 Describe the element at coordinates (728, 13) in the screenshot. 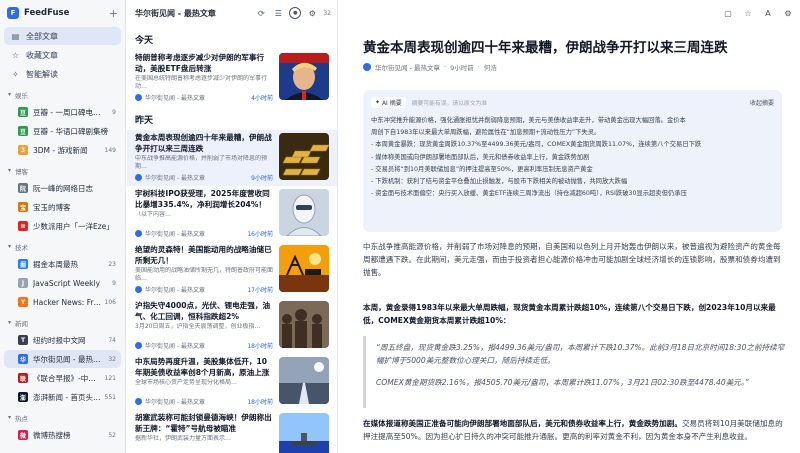

I see `open-original-icon: ▢` at that location.